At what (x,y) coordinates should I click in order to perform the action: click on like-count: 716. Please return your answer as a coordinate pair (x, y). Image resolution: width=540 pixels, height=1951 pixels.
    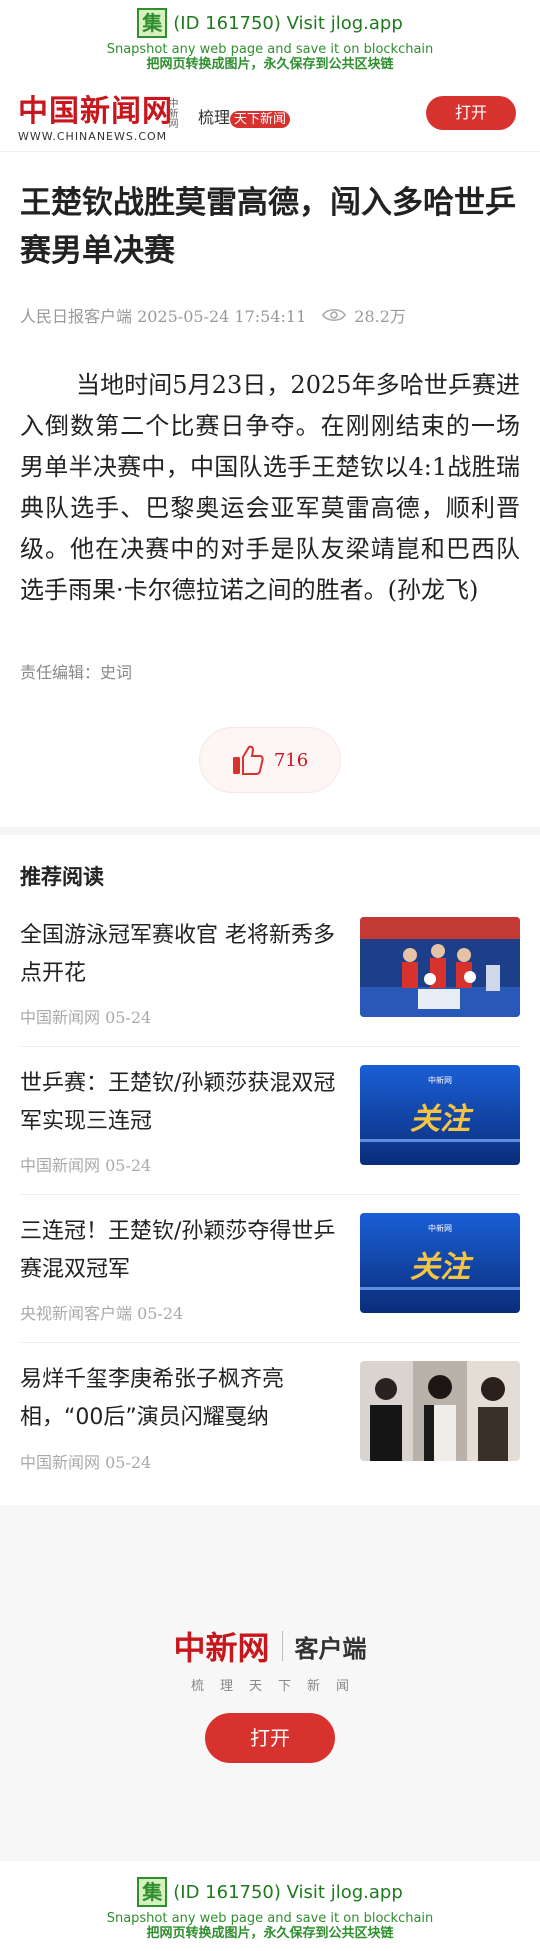
    Looking at the image, I should click on (291, 760).